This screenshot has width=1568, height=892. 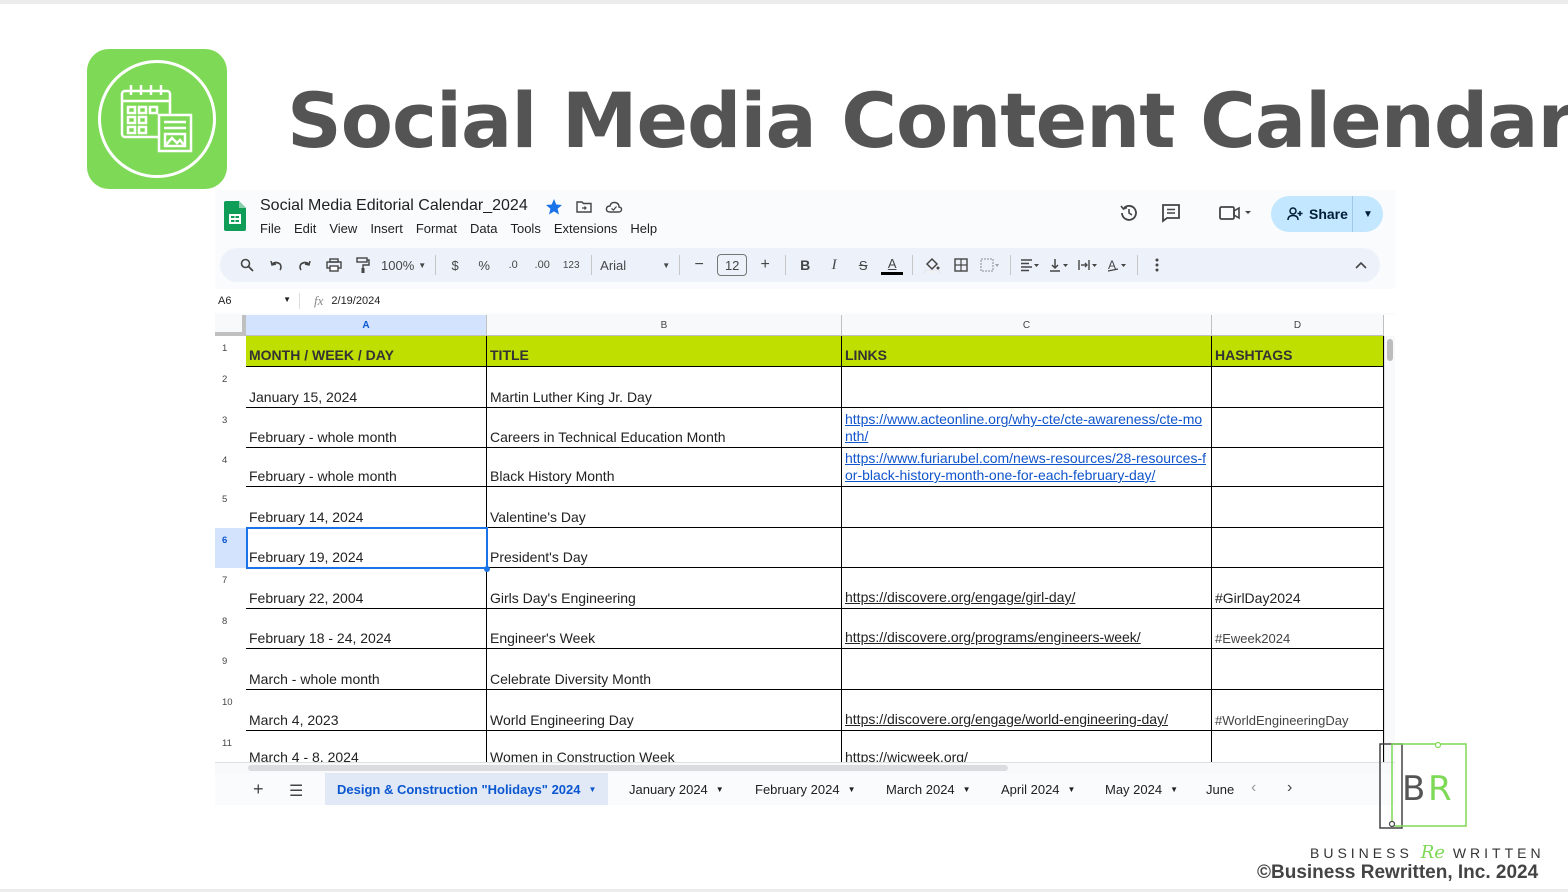 I want to click on date-cell: February 14, 2024, so click(x=366, y=507).